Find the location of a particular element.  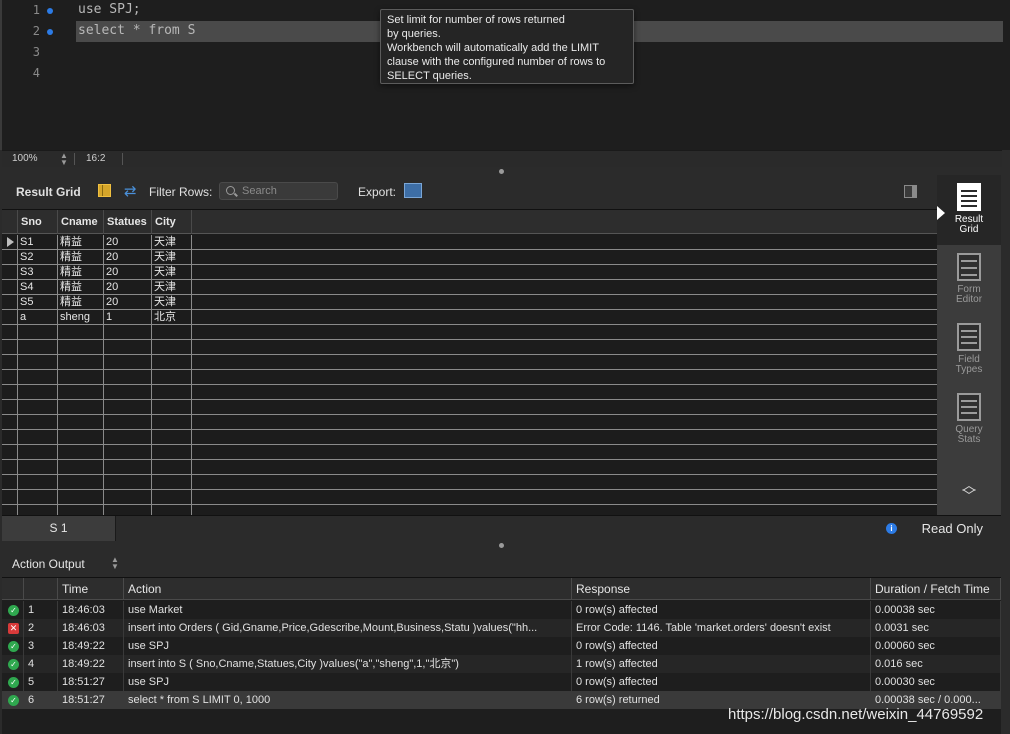

grid-cell: 1 is located at coordinates (128, 317).